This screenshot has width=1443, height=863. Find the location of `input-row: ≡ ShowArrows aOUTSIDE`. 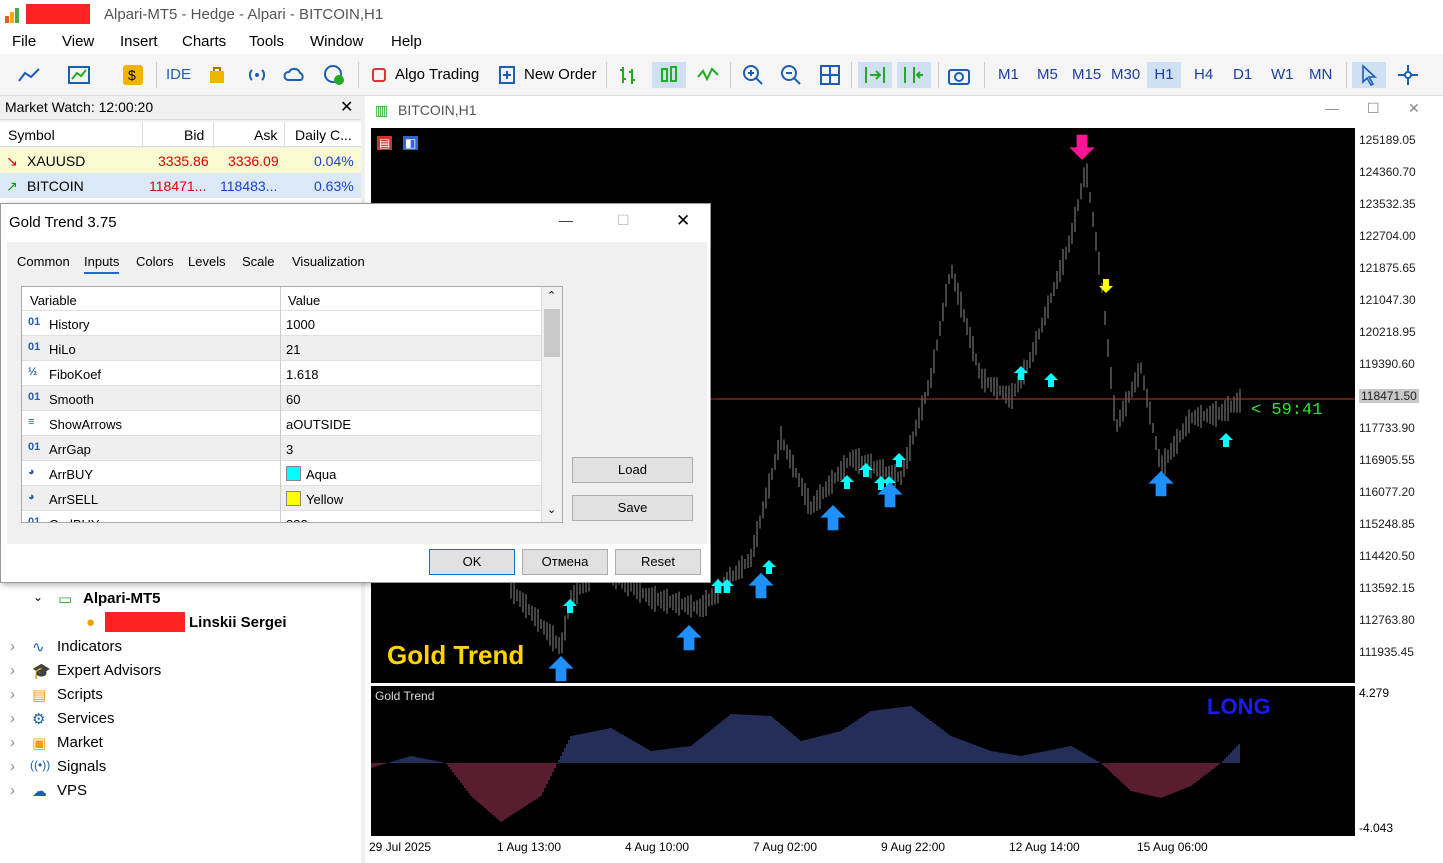

input-row: ≡ ShowArrows aOUTSIDE is located at coordinates (281, 423).